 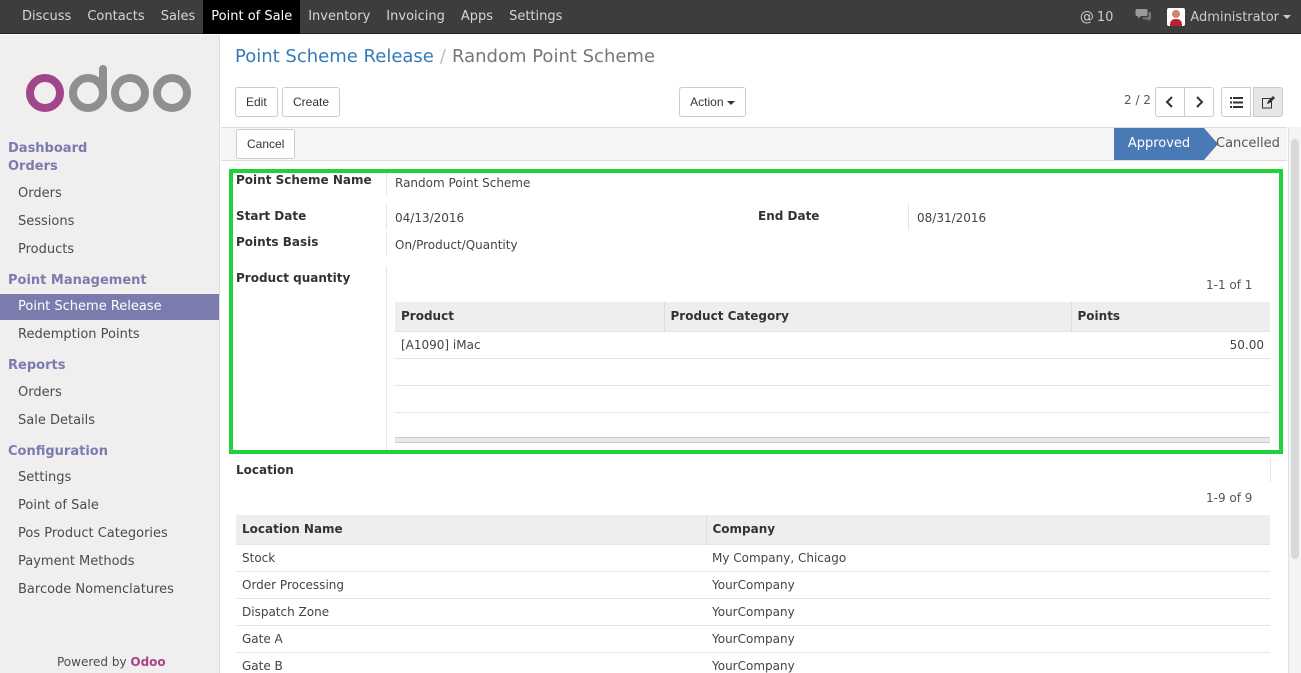 What do you see at coordinates (109, 335) in the screenshot?
I see `sidebar-item-redemption-points: Redemption Points` at bounding box center [109, 335].